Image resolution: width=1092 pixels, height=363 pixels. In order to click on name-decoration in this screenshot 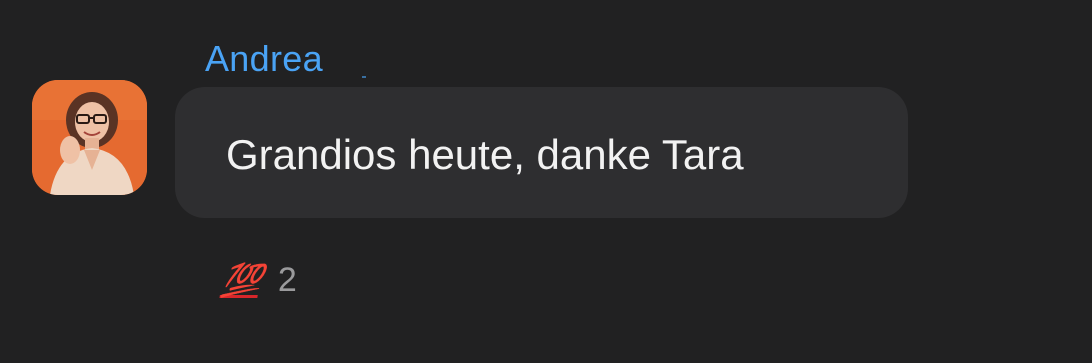, I will do `click(364, 77)`.